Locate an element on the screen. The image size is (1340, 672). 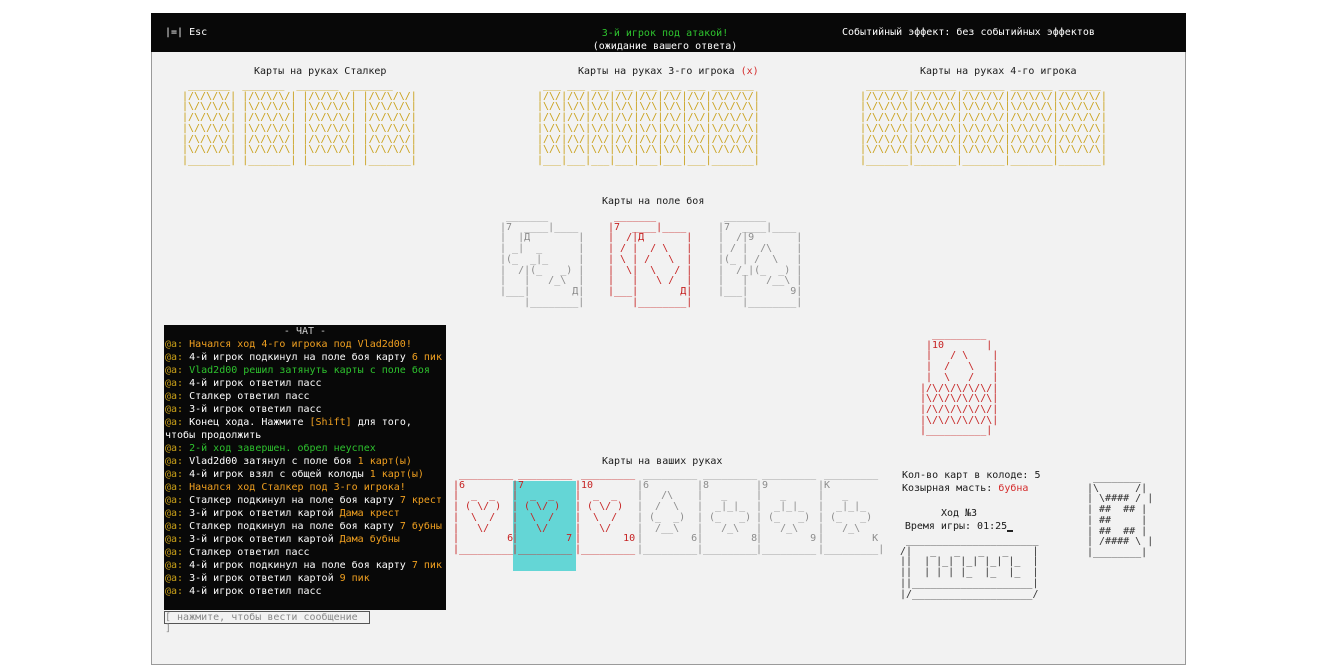
chat-message: @a: 3-й игрок ответил картой Дама бубны is located at coordinates (305, 539).